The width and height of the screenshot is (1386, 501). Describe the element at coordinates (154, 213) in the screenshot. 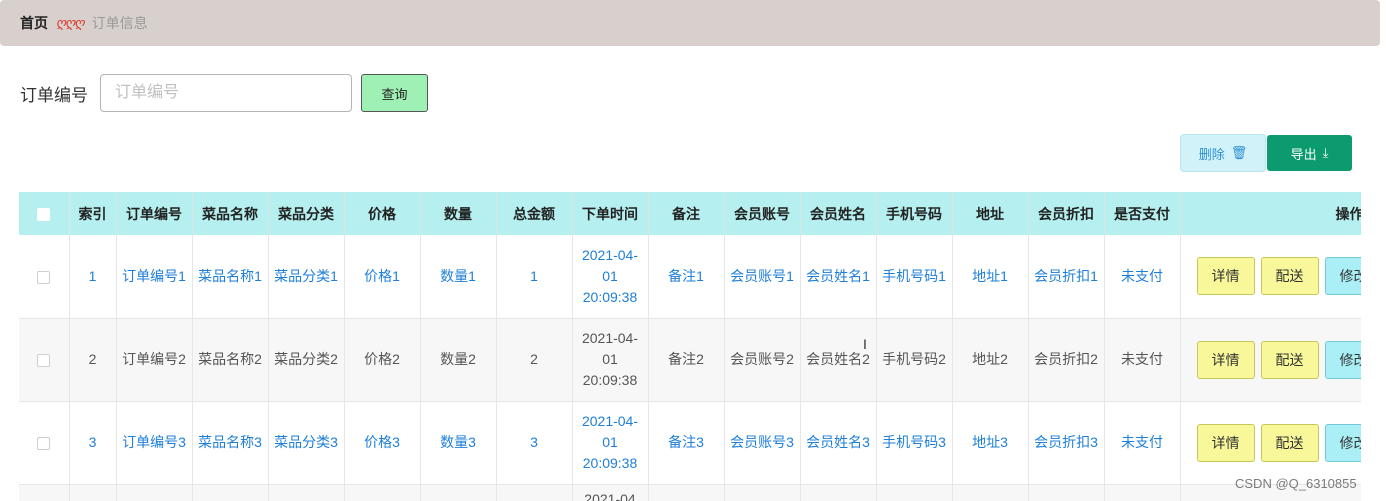

I see `column-header: 订单编号` at that location.